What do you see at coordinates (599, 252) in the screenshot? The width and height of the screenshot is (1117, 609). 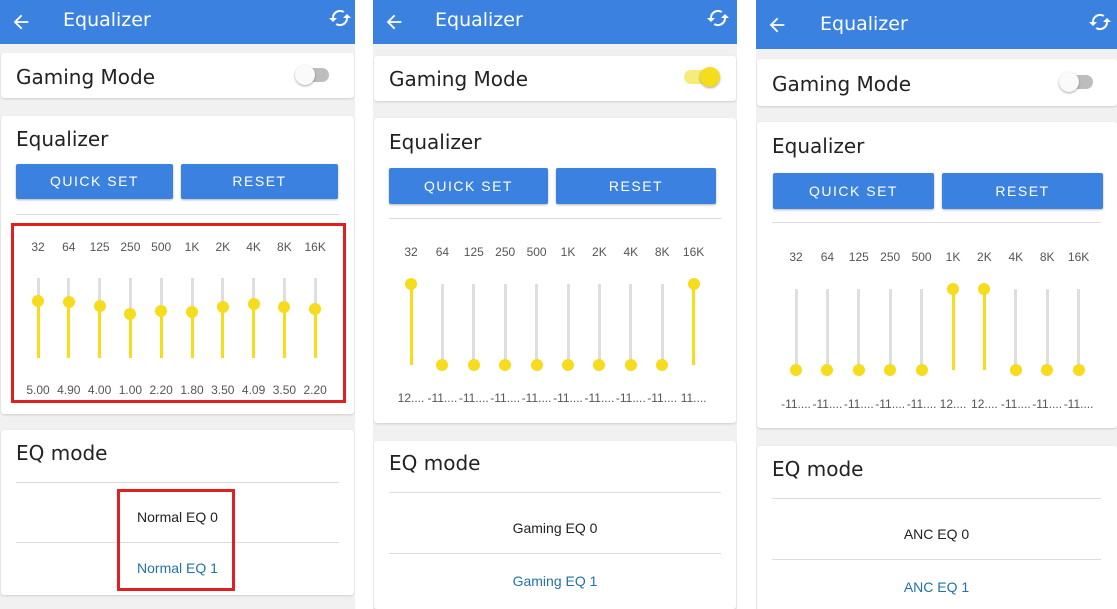 I see `band-label: 2K` at bounding box center [599, 252].